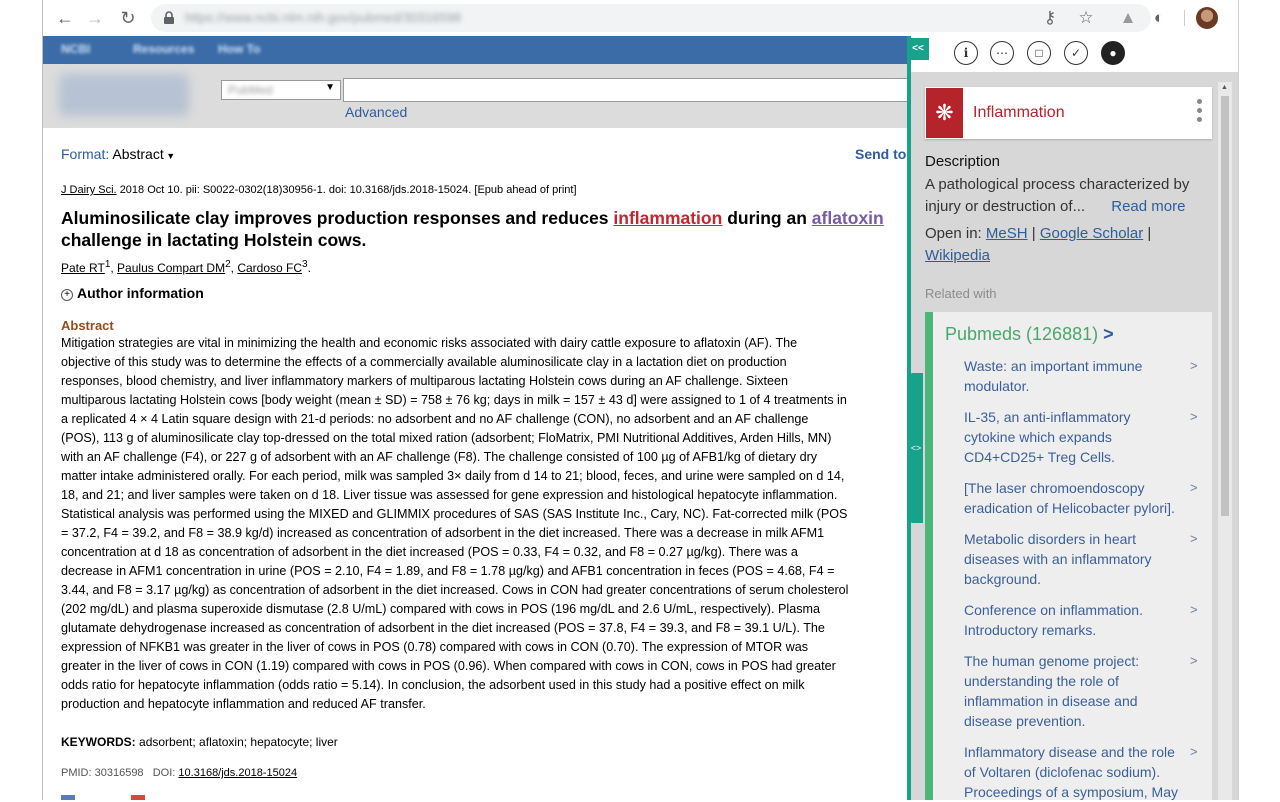  Describe the element at coordinates (65, 18) in the screenshot. I see `back-icon: ←` at that location.